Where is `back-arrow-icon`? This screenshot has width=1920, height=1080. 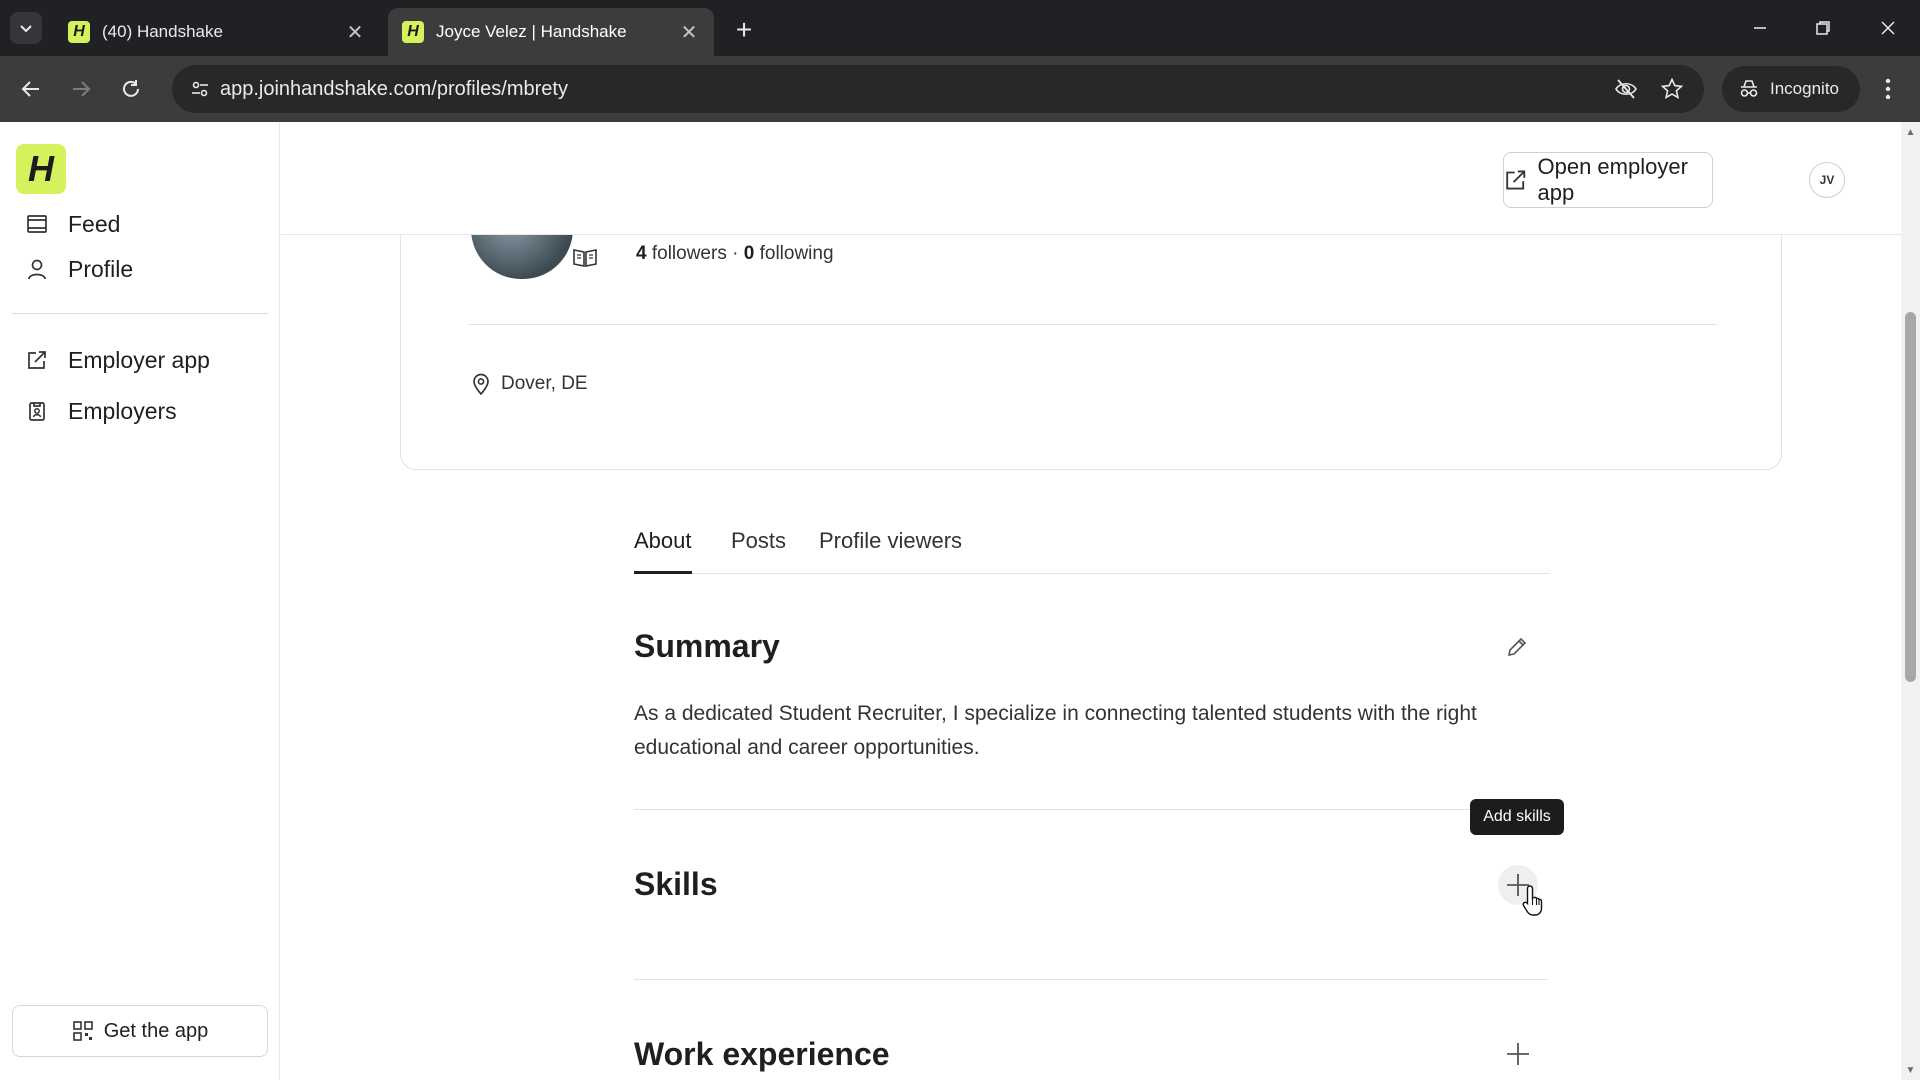
back-arrow-icon is located at coordinates (30, 89).